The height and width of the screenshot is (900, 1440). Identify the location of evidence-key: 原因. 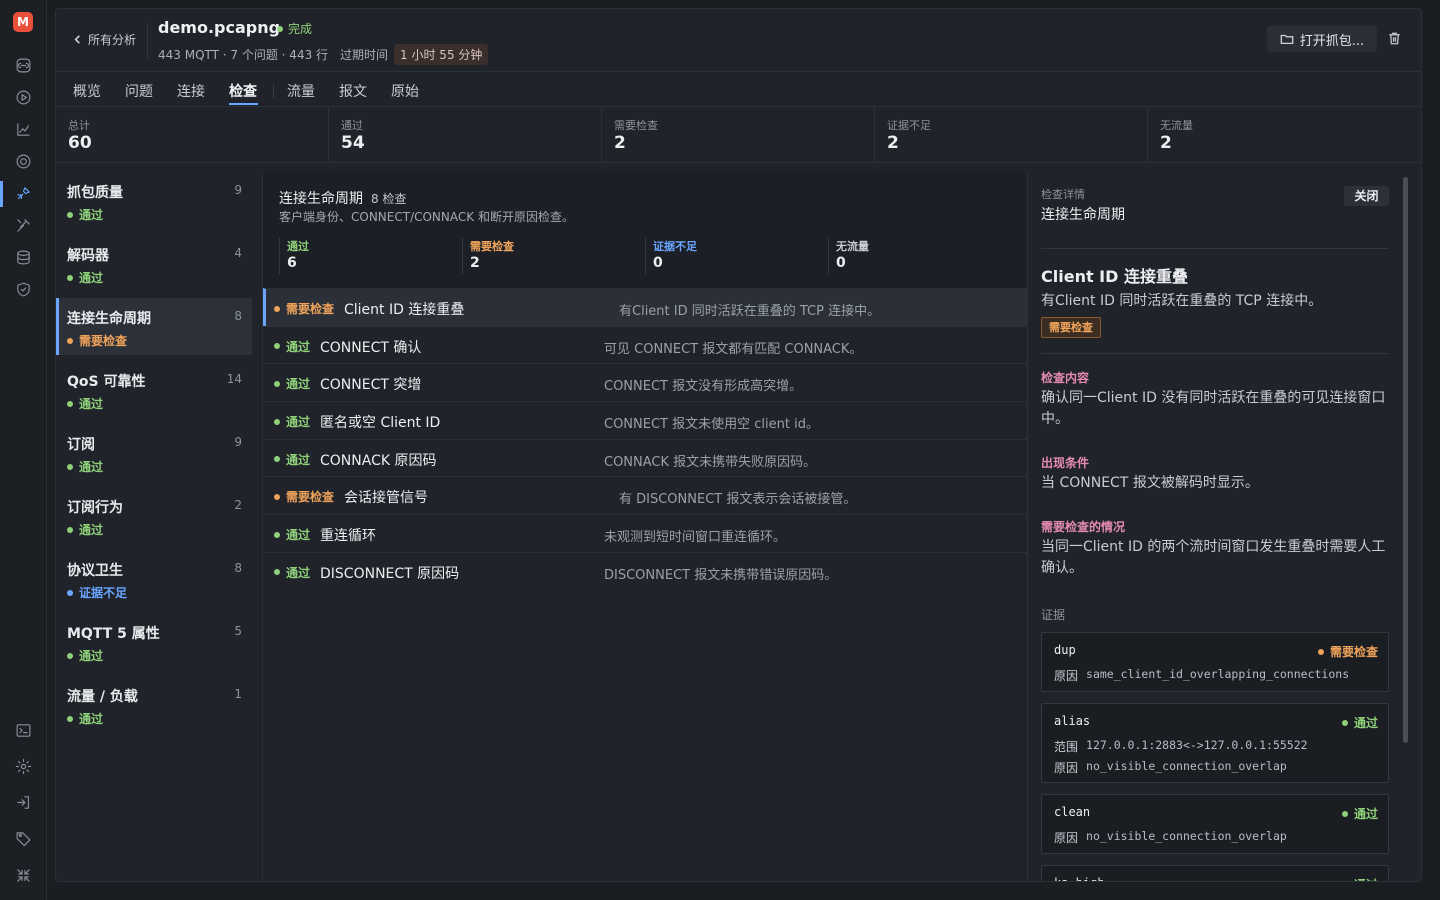
(1066, 676).